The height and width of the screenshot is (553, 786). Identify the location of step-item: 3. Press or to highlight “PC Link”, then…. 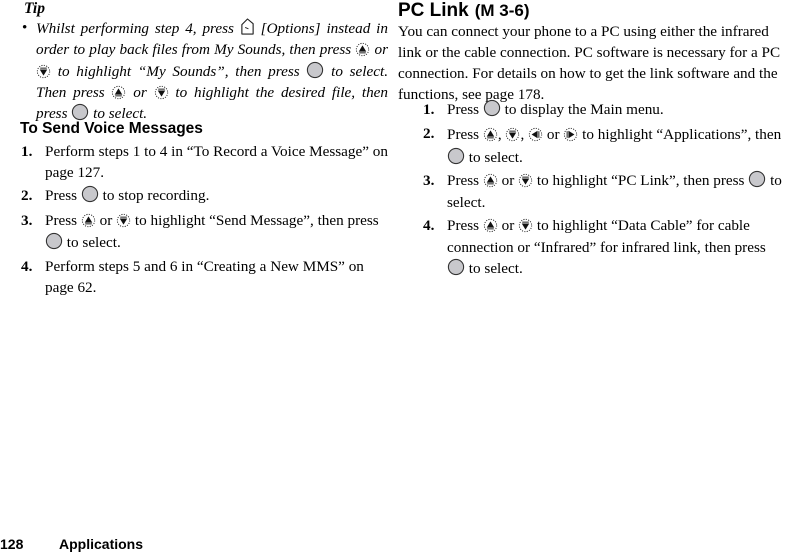
(604, 192).